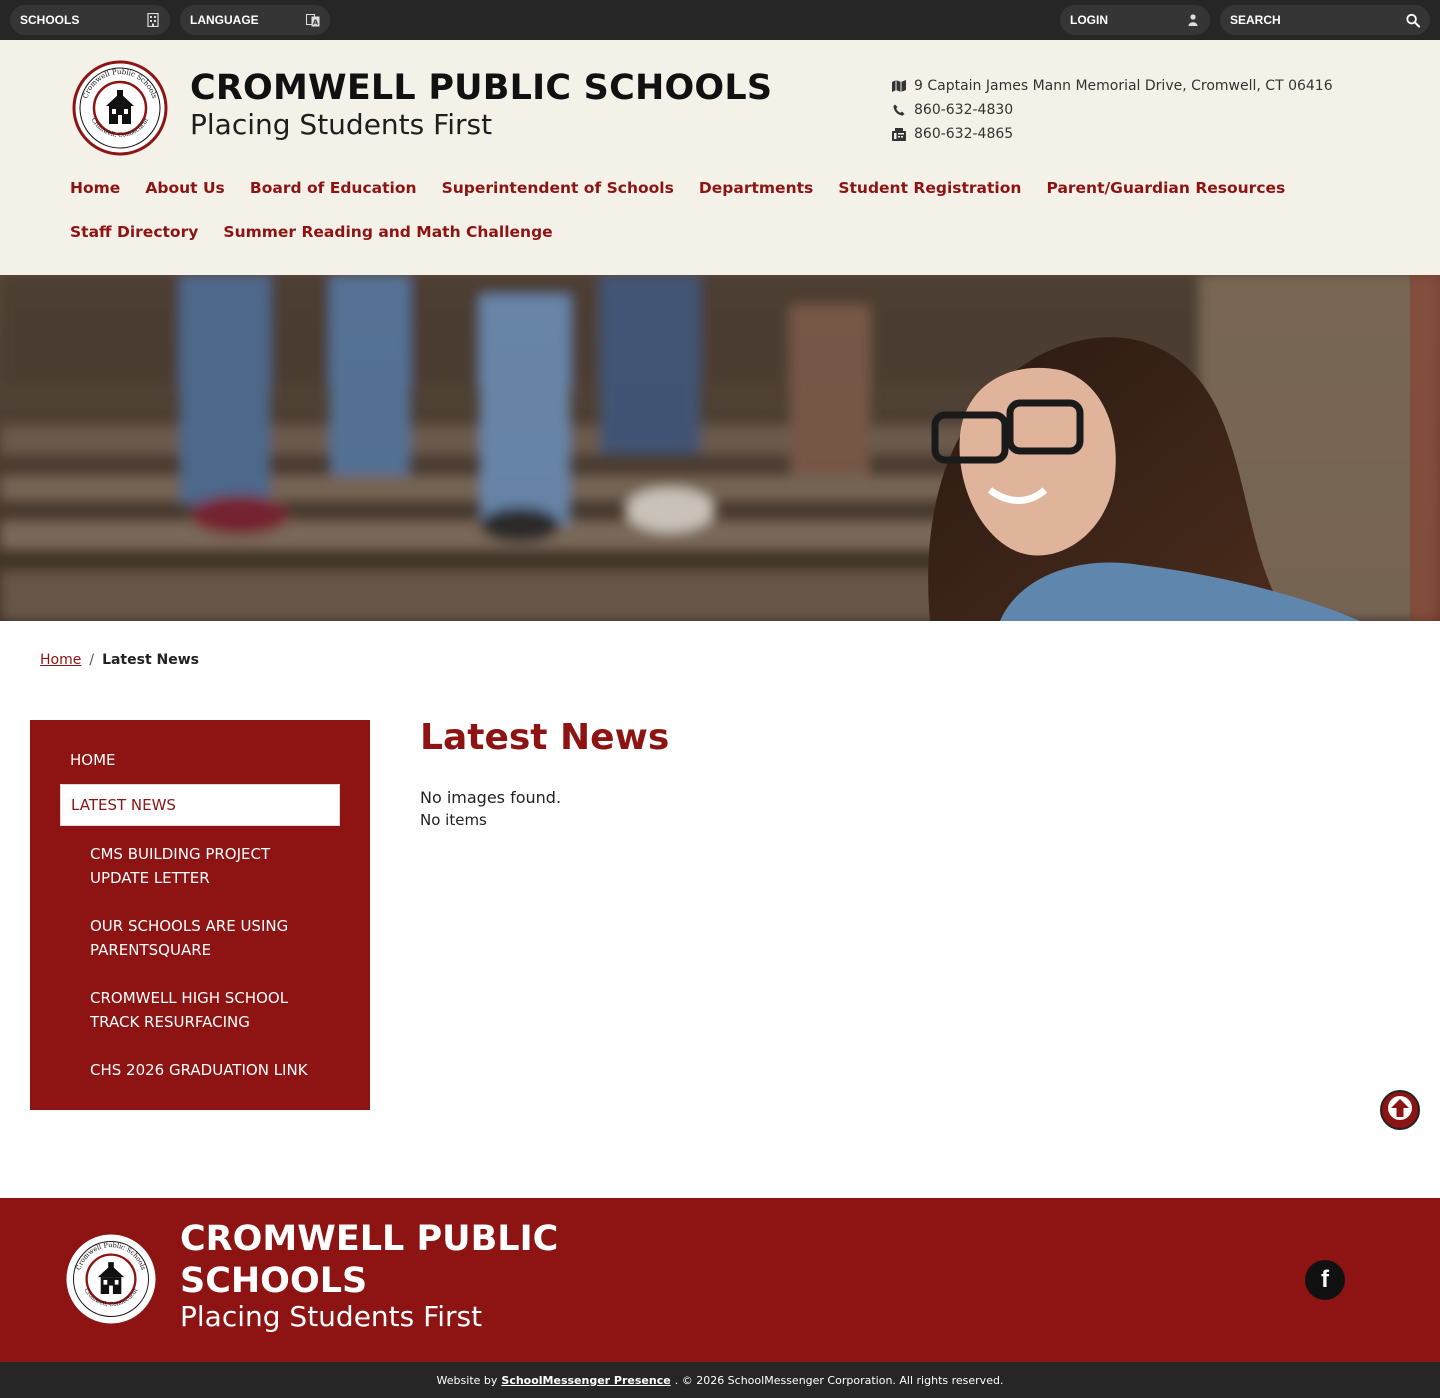 This screenshot has height=1398, width=1440. I want to click on user-icon, so click(1193, 20).